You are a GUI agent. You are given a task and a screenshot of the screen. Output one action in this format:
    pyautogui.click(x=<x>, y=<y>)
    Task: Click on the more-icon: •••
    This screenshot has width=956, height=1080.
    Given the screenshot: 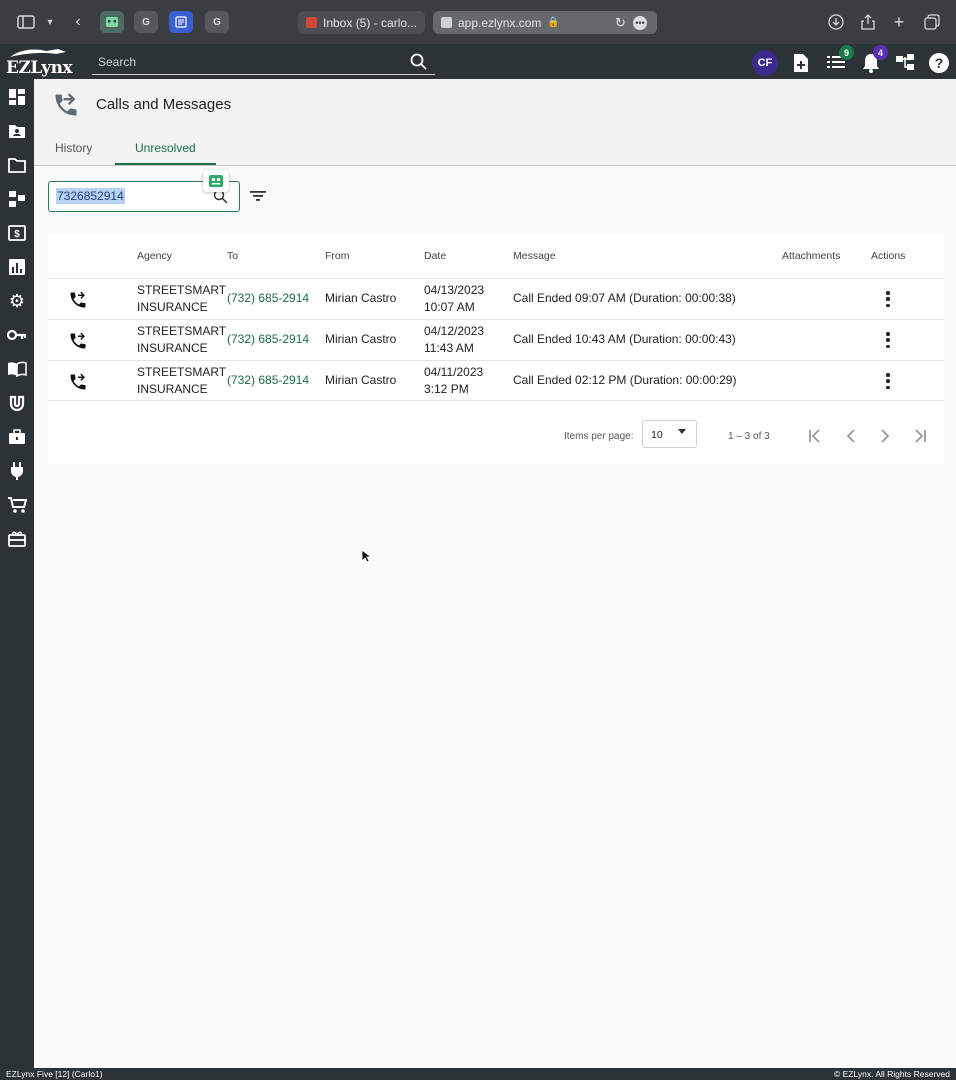 What is the action you would take?
    pyautogui.click(x=640, y=22)
    